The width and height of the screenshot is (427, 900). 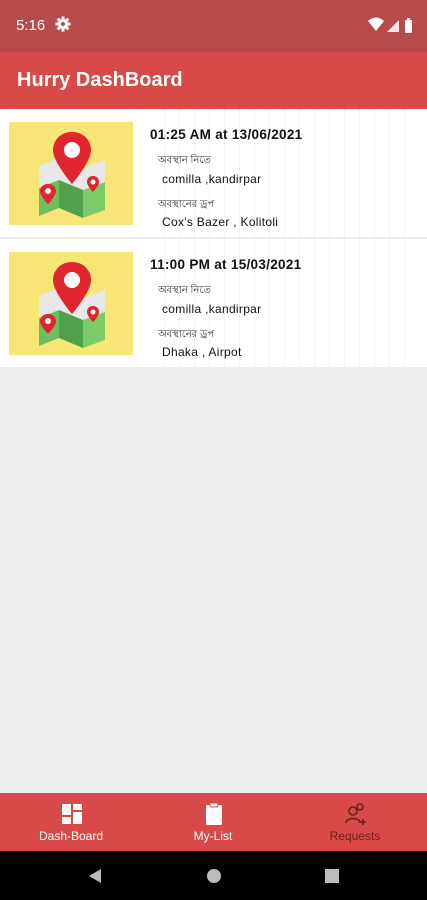 I want to click on add-users-icon, so click(x=355, y=814).